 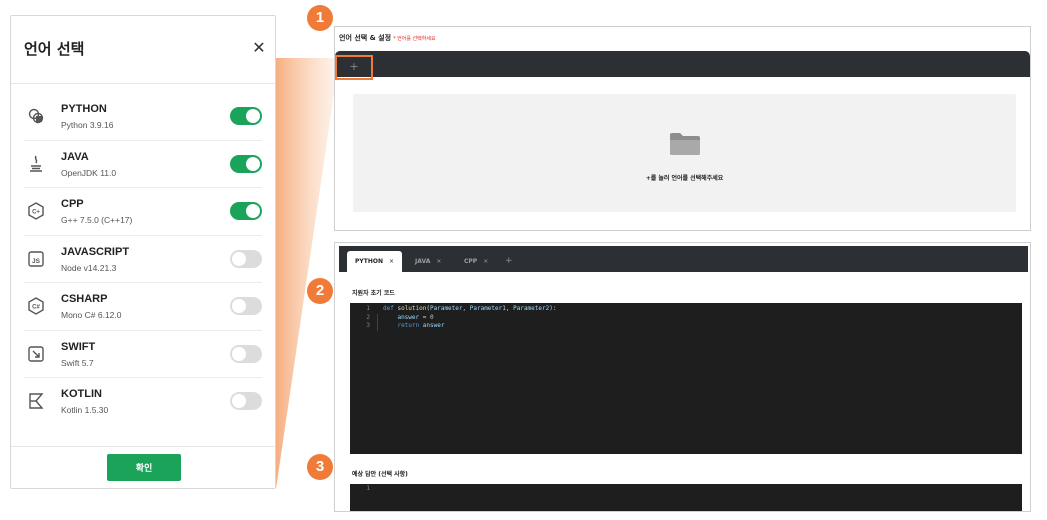 I want to click on modal-footer: 확인, so click(x=143, y=468).